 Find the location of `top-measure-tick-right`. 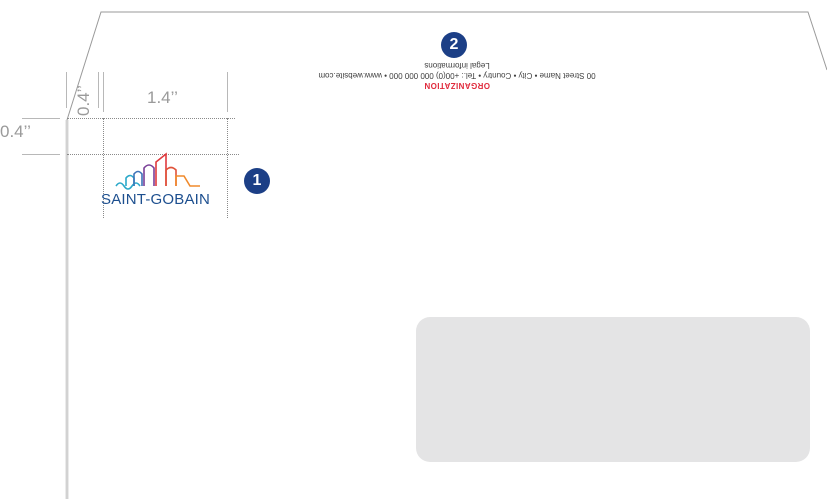

top-measure-tick-right is located at coordinates (227, 92).